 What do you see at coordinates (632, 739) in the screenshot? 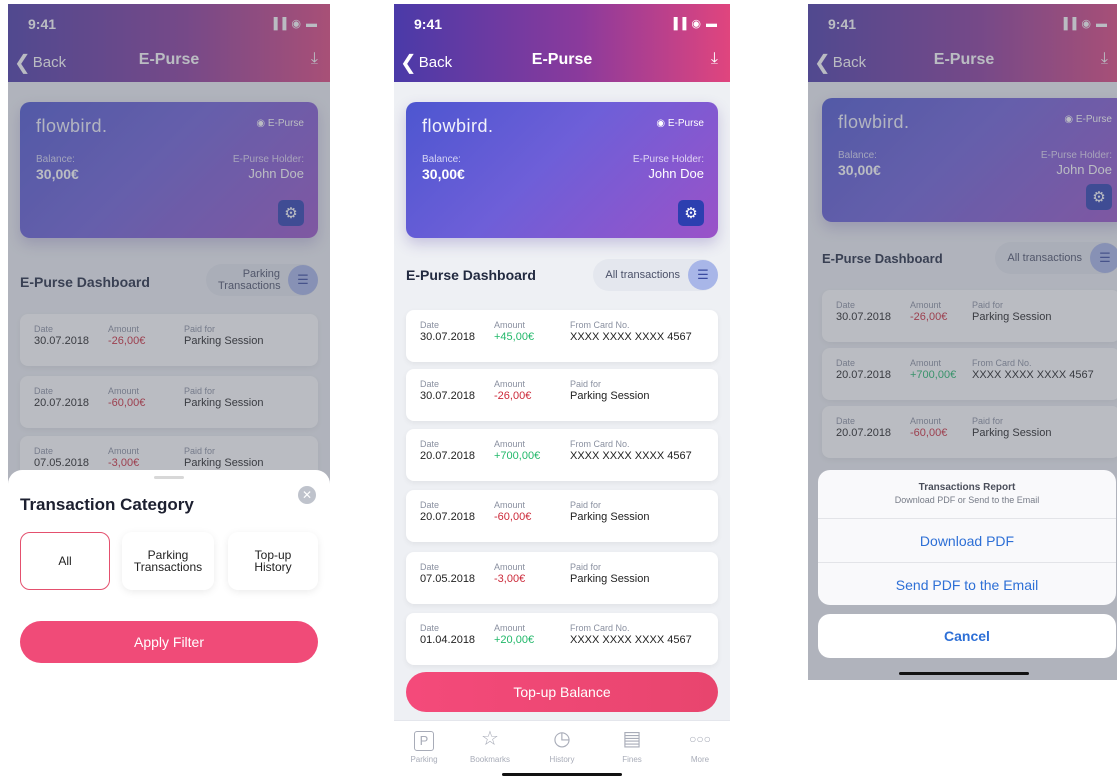
I see `ticket-icon: ▤` at bounding box center [632, 739].